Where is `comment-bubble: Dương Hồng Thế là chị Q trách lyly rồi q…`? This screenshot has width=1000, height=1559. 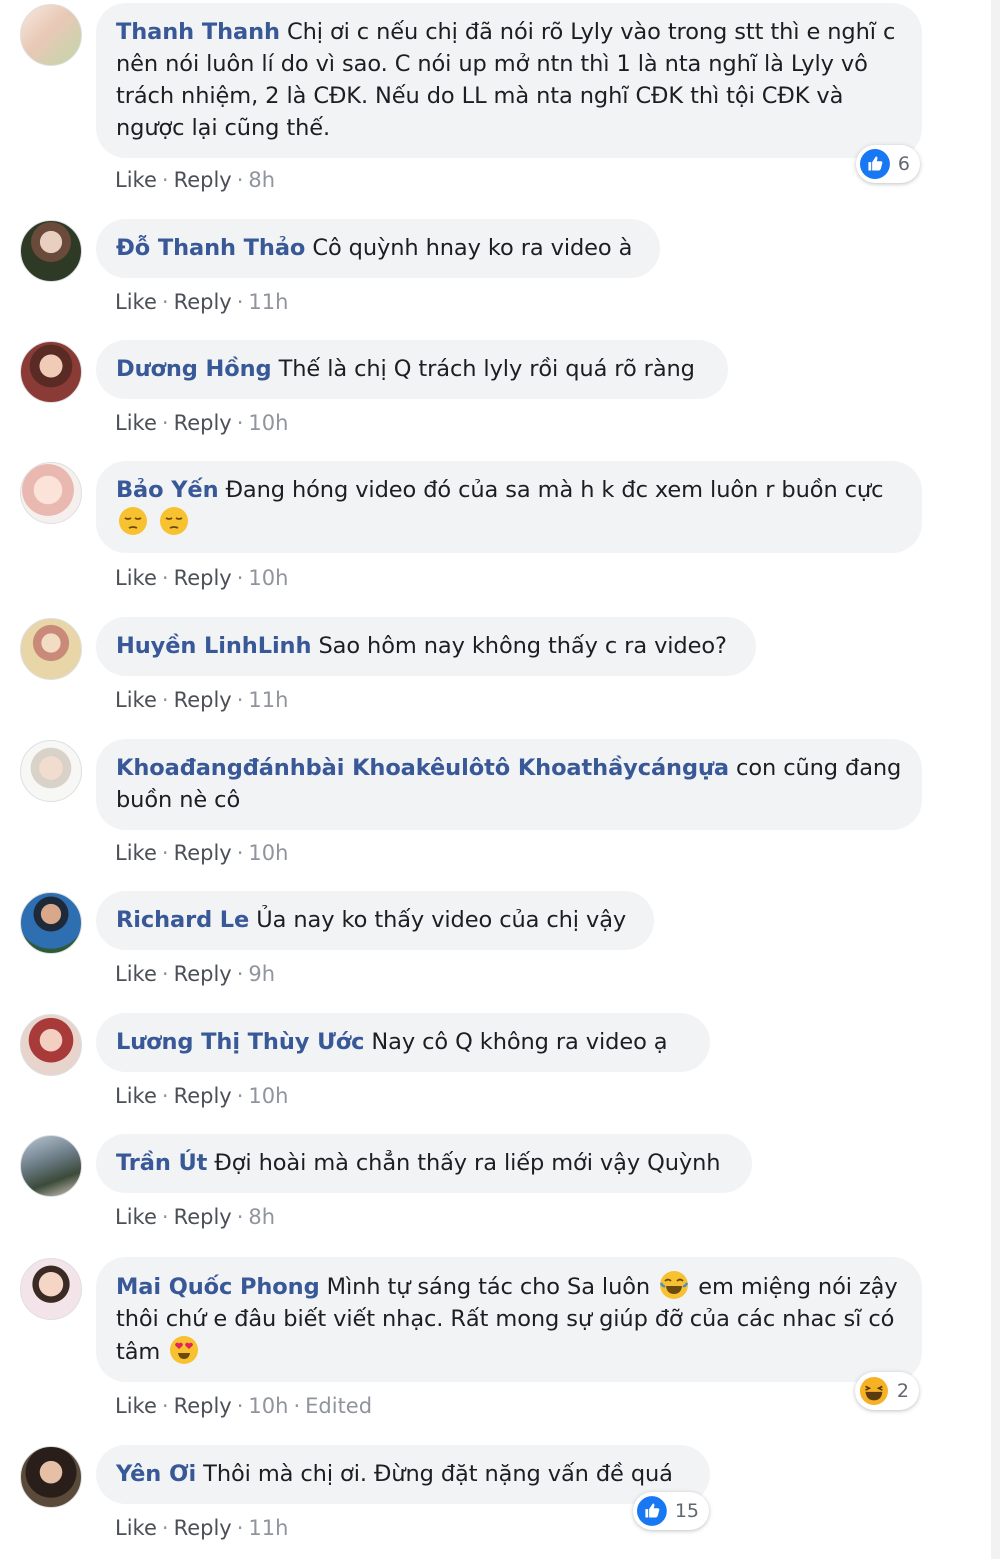 comment-bubble: Dương Hồng Thế là chị Q trách lyly rồi q… is located at coordinates (412, 369).